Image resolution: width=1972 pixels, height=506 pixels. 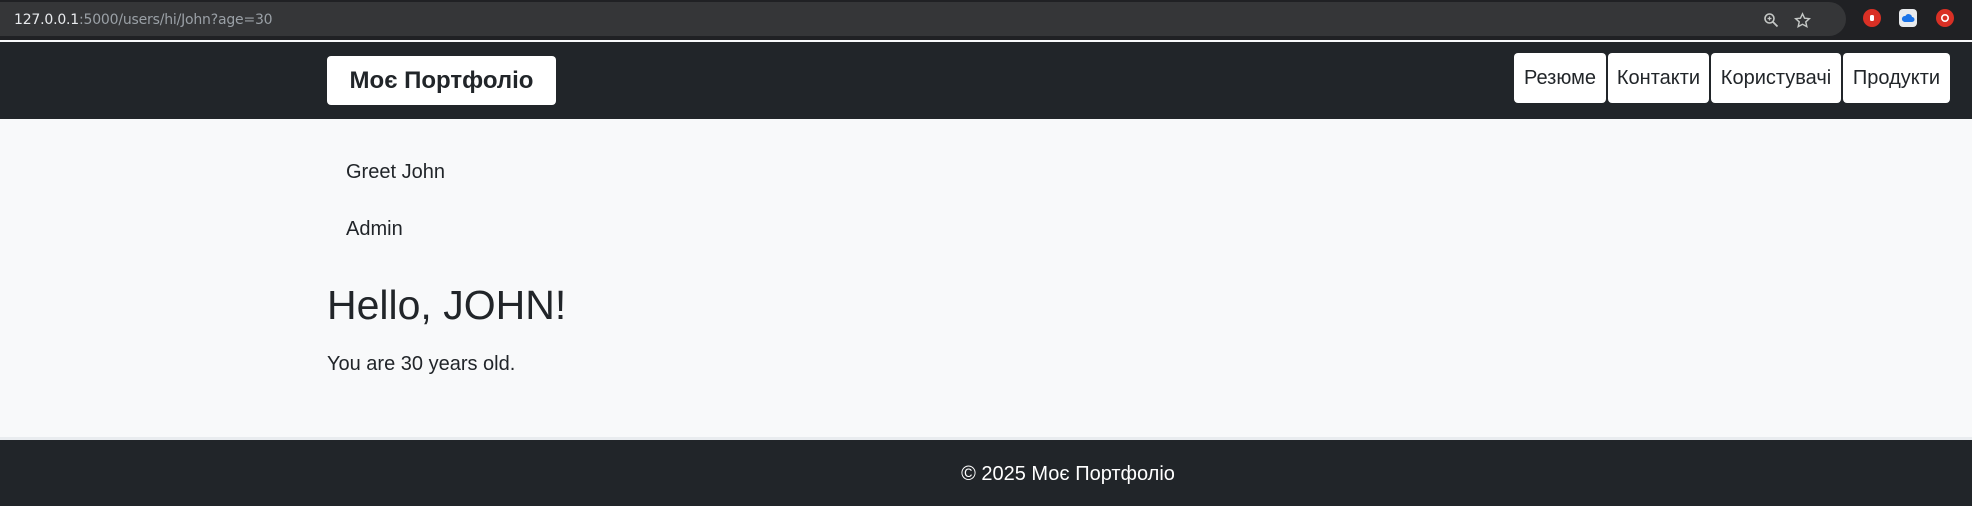 I want to click on url-text: 127.0.0.1:5000/users/hi/John?age=30, so click(x=143, y=20).